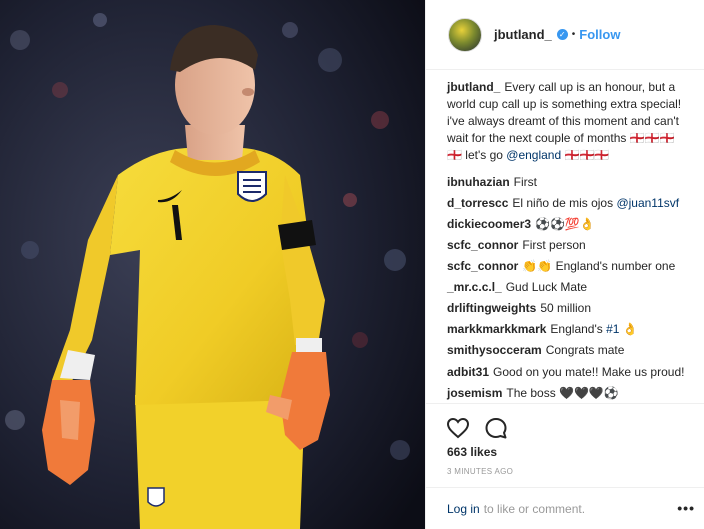  What do you see at coordinates (474, 287) in the screenshot?
I see `comment-username: _mr.c.c.l_` at bounding box center [474, 287].